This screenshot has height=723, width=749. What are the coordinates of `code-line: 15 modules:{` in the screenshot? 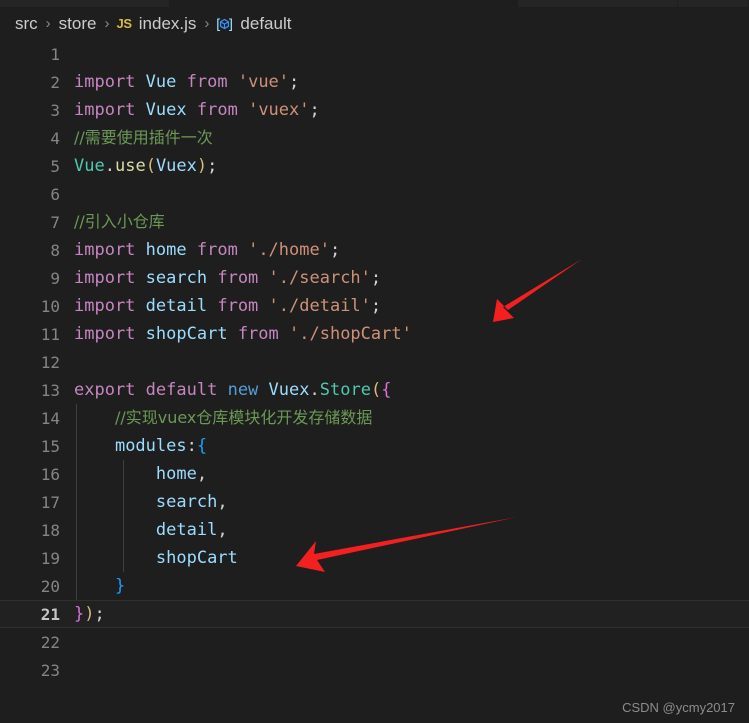 It's located at (374, 446).